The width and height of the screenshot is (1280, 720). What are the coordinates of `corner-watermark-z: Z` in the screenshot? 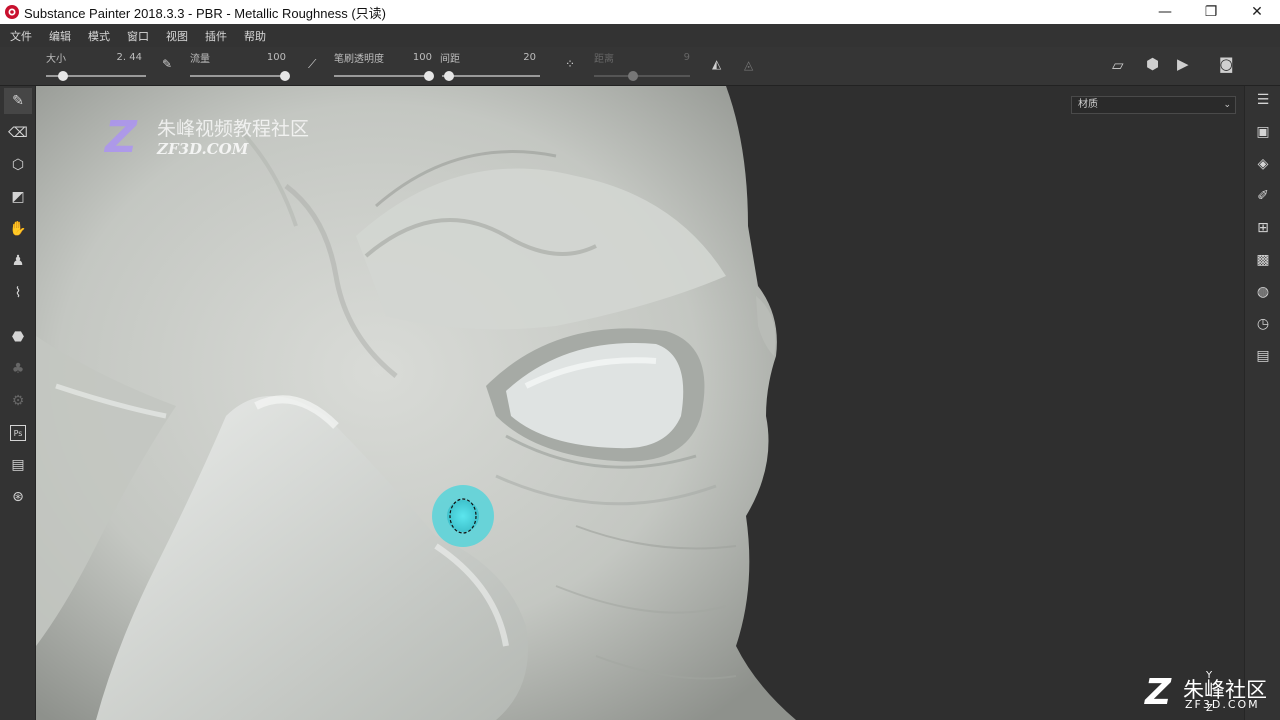 It's located at (1158, 692).